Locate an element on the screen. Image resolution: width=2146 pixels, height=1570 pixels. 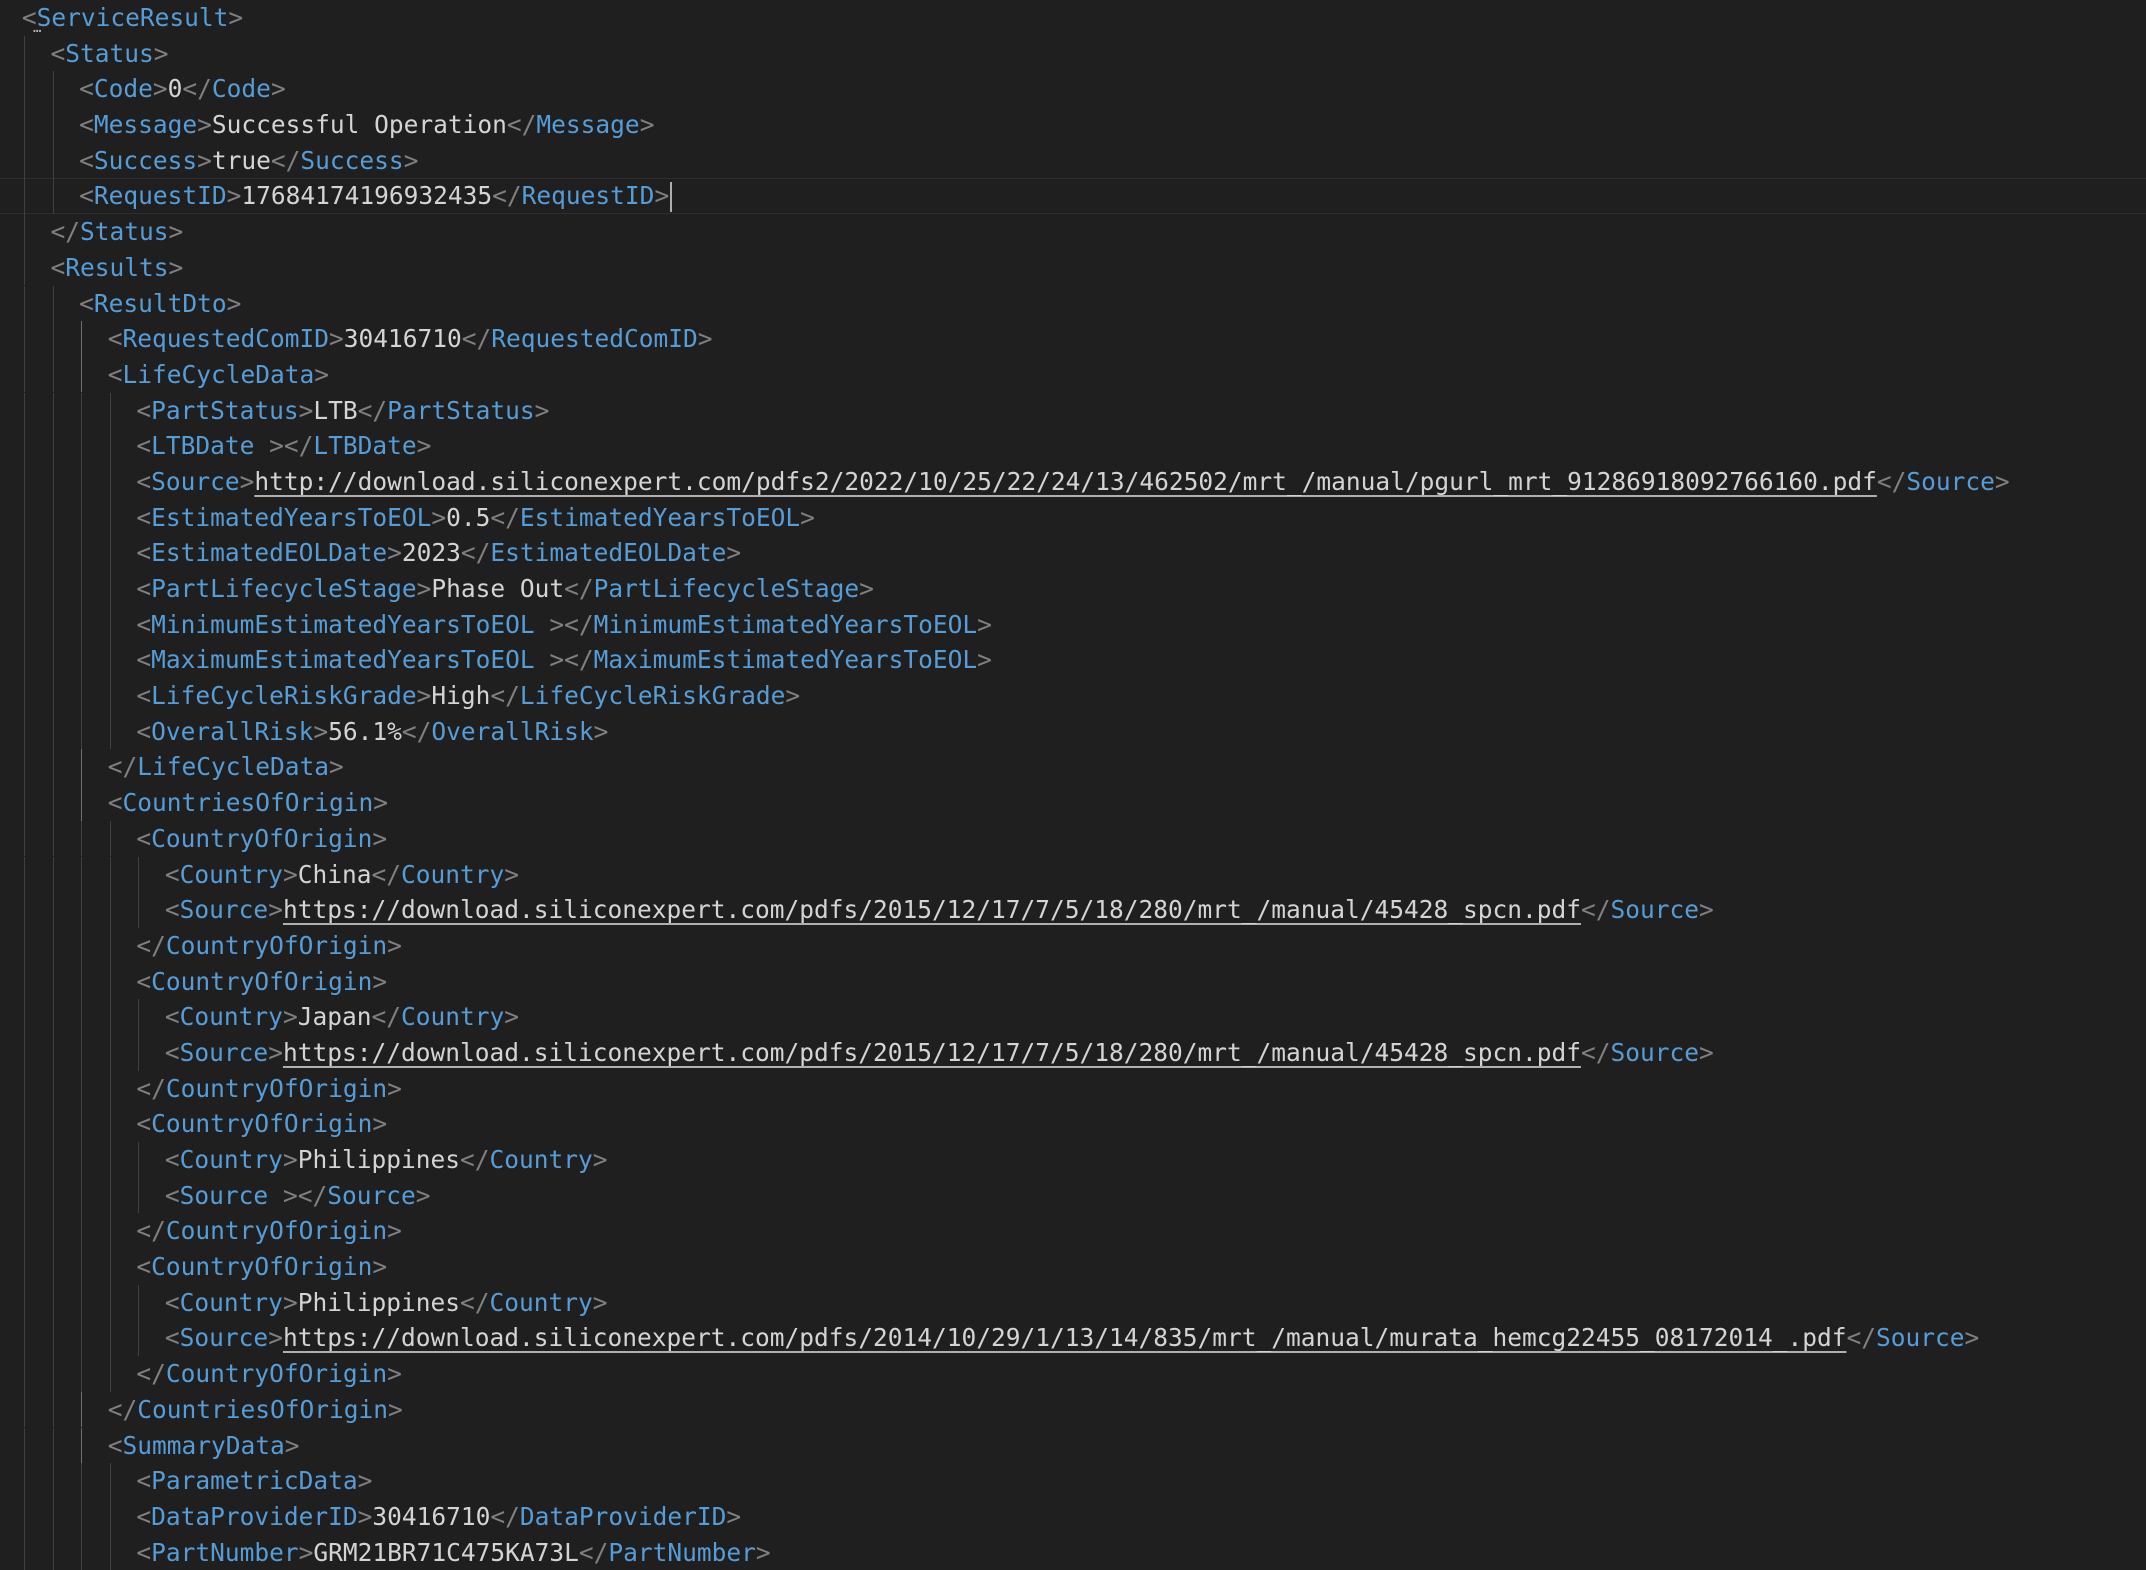
code-line: <Source ></Source> is located at coordinates (1073, 1195).